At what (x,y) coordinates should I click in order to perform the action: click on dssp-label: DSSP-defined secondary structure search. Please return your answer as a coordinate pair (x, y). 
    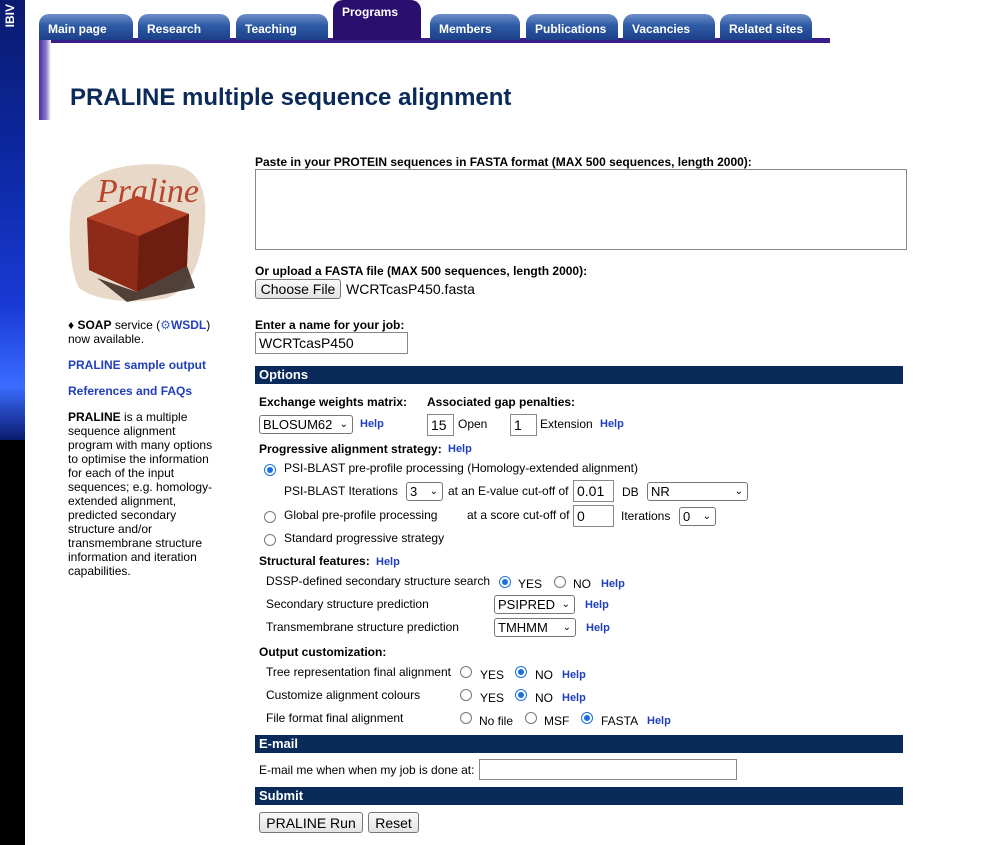
    Looking at the image, I should click on (378, 581).